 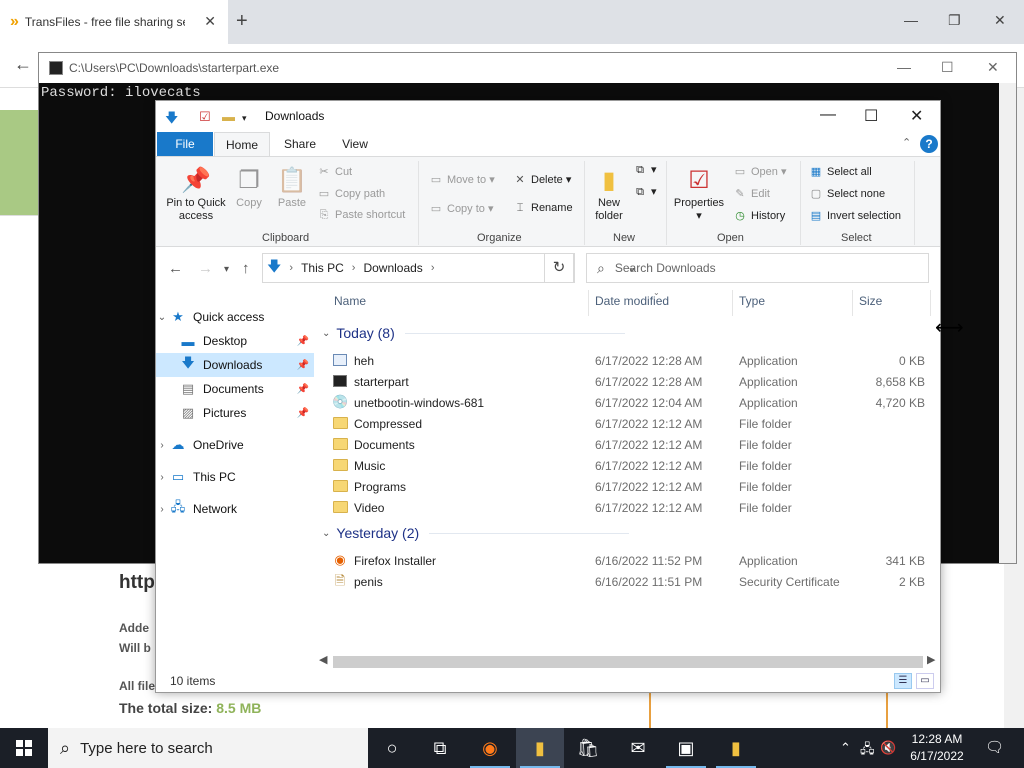 What do you see at coordinates (244, 118) in the screenshot?
I see `customize-qa-chevron-icon: ▾` at bounding box center [244, 118].